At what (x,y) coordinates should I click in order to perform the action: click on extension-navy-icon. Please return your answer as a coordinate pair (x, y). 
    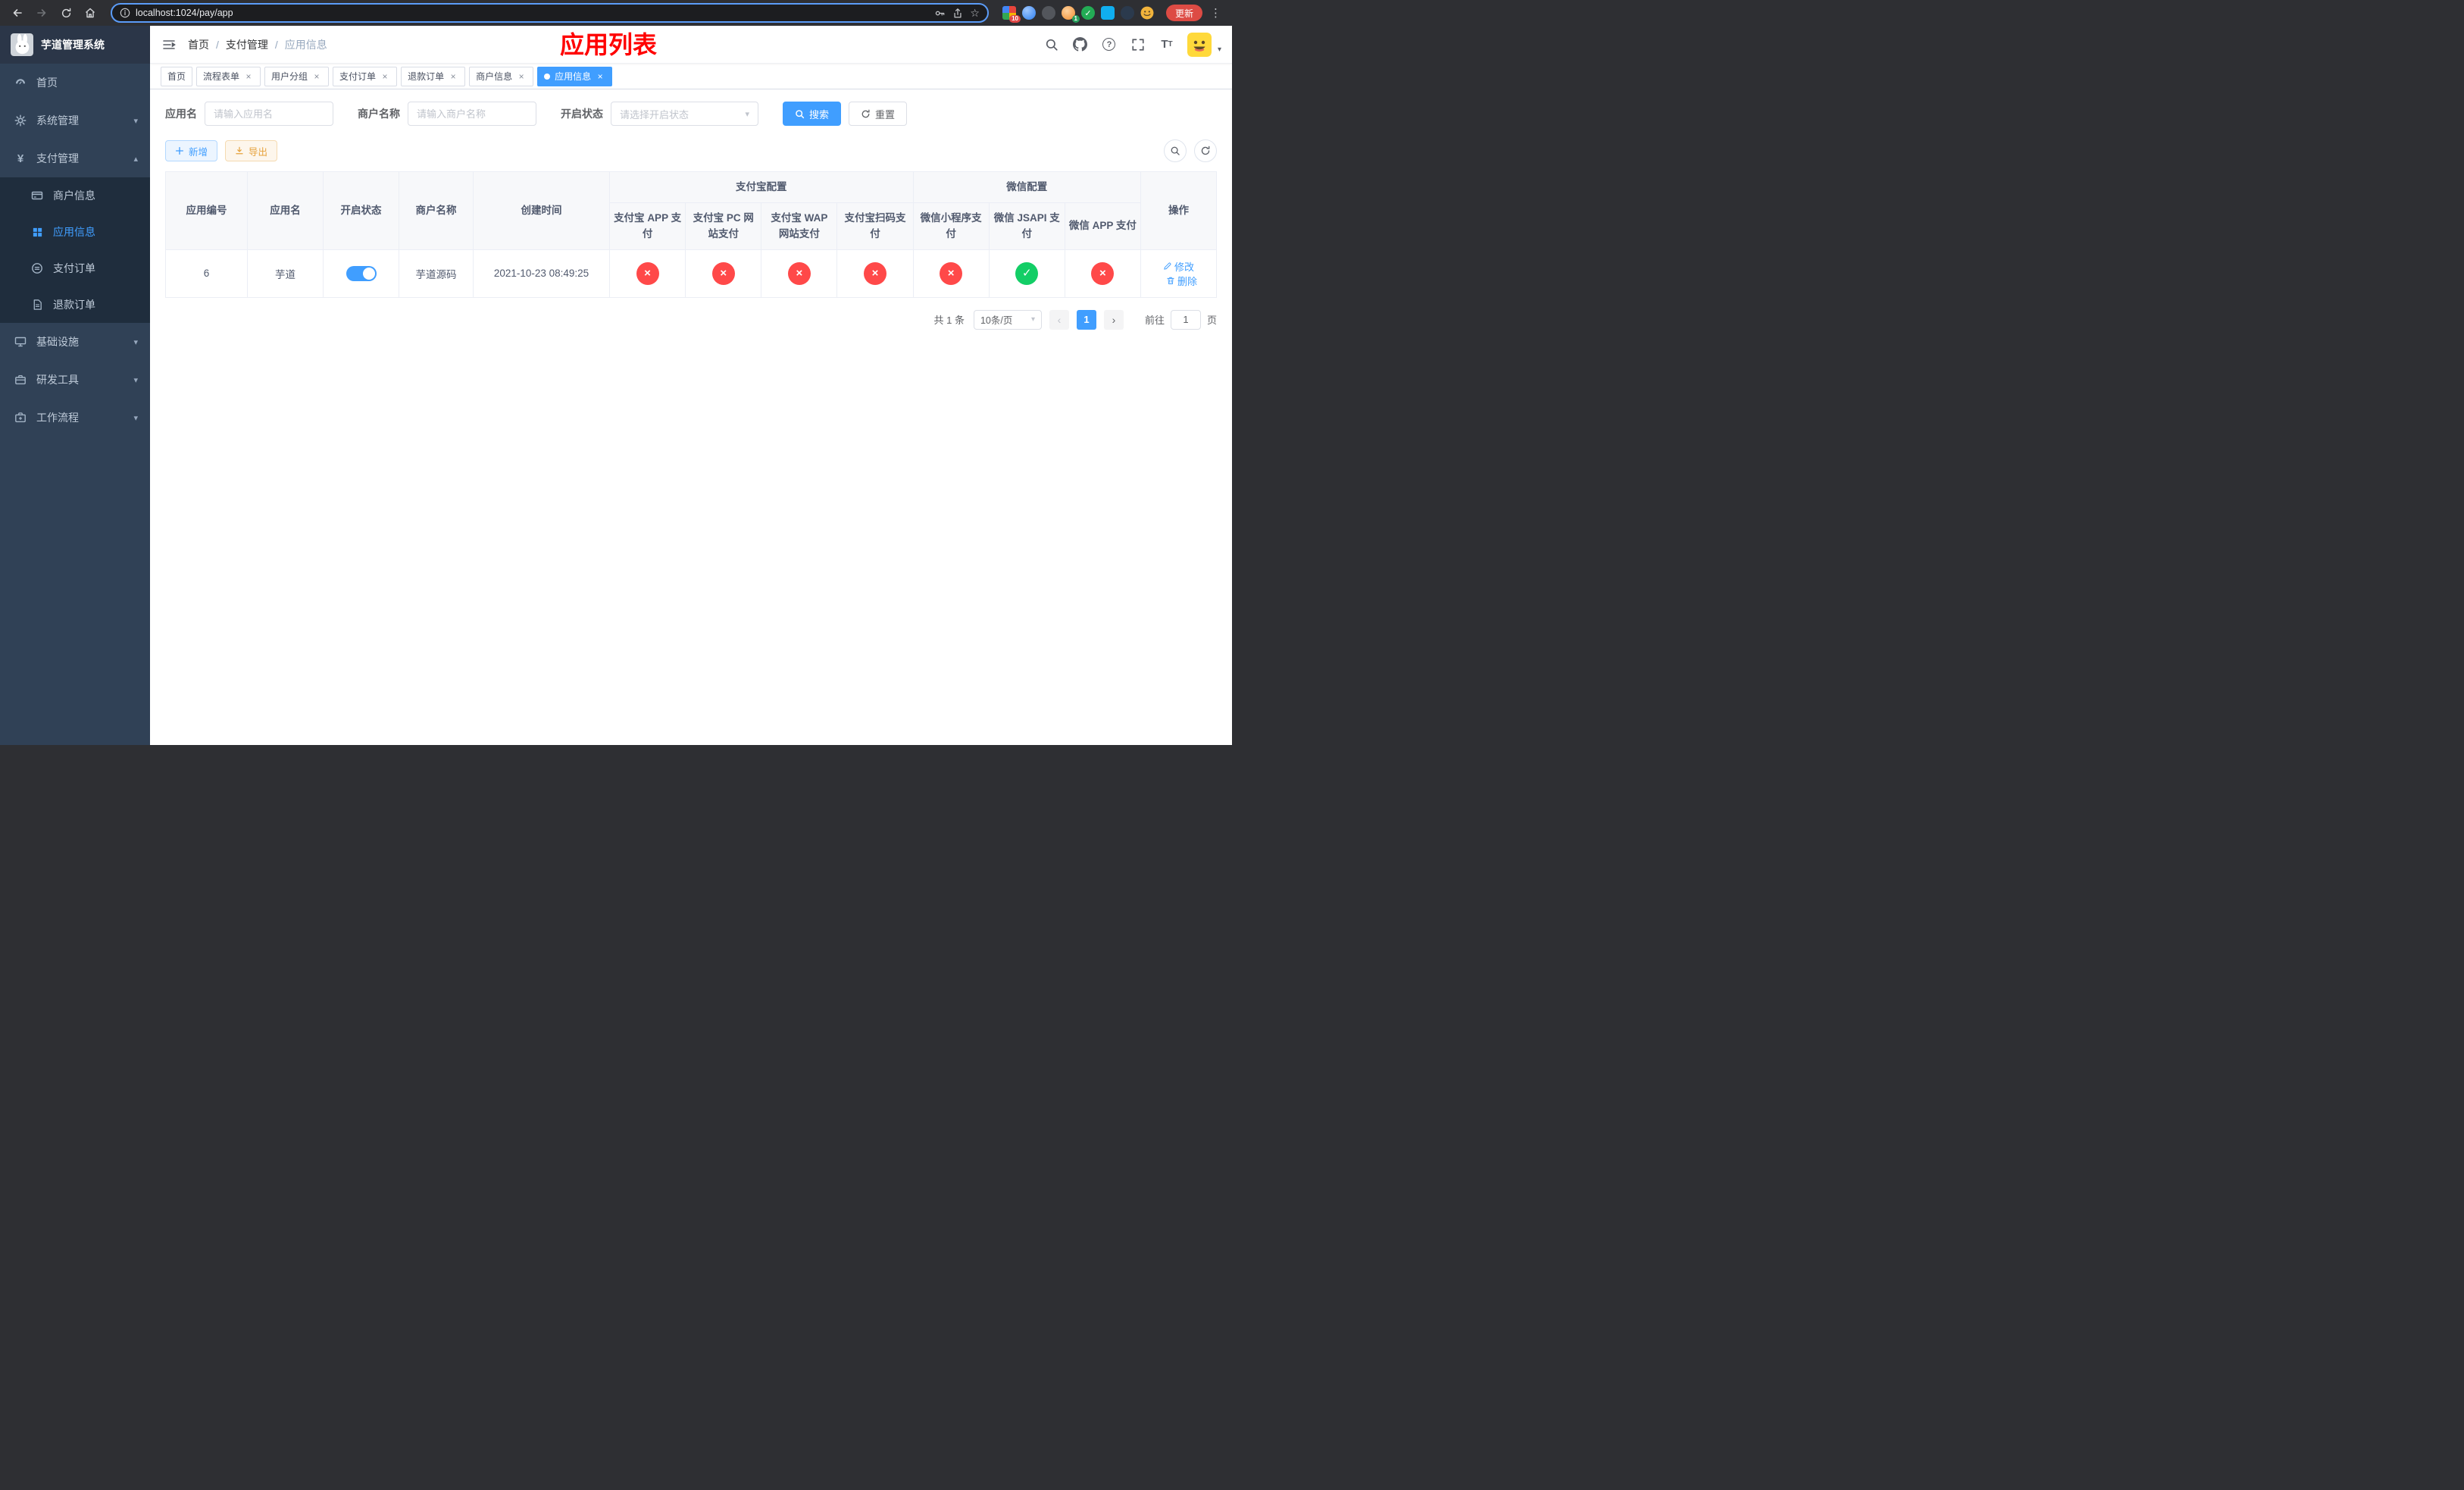
    Looking at the image, I should click on (1127, 13).